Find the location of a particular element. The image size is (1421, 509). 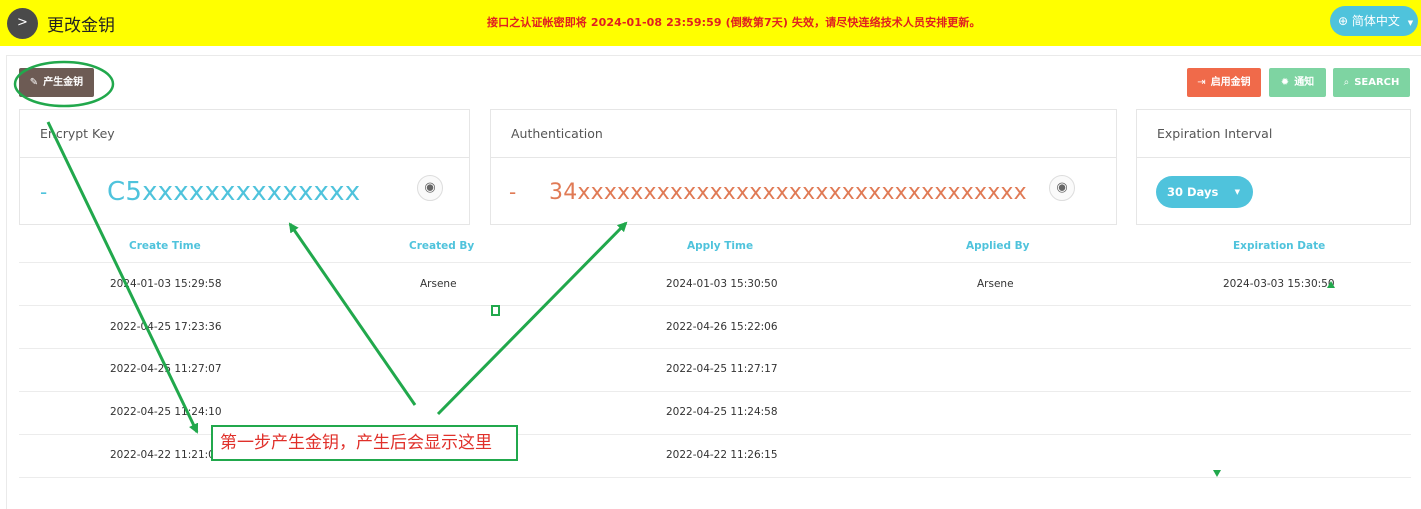

language-label: 简体中文 is located at coordinates (1375, 21).